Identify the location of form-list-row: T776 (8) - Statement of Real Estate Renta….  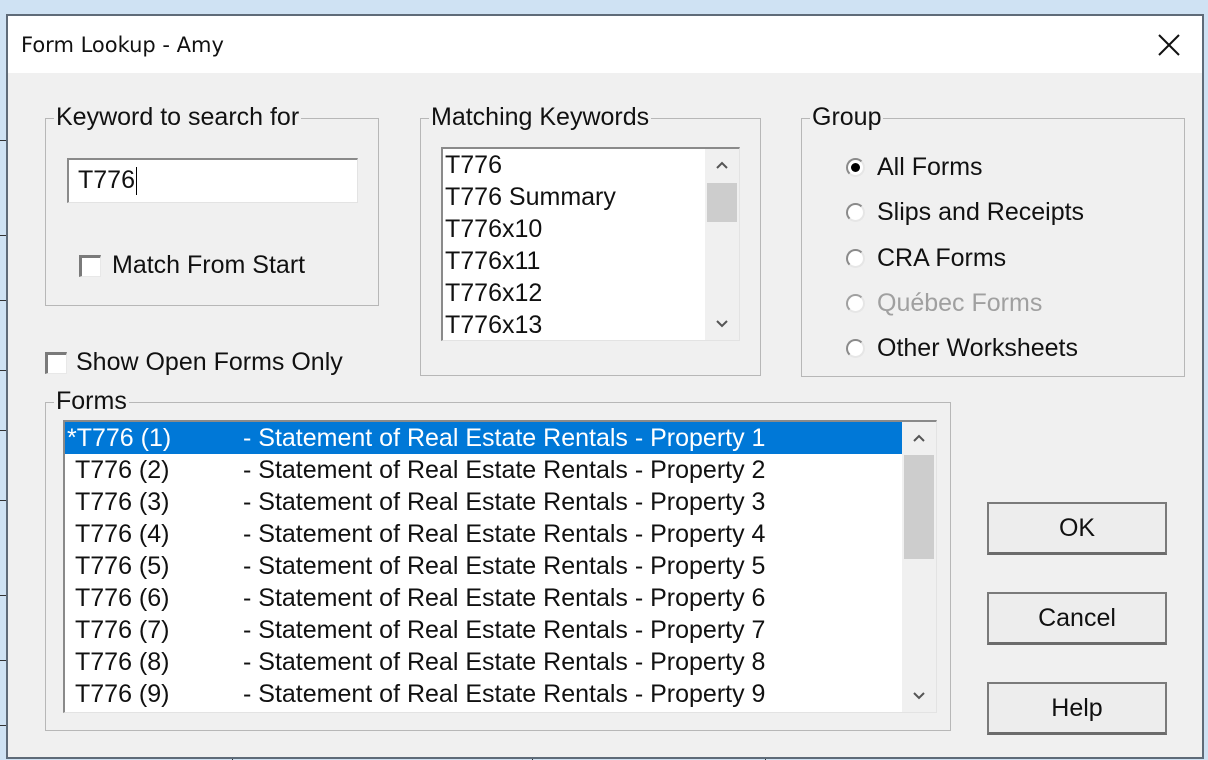
(484, 662).